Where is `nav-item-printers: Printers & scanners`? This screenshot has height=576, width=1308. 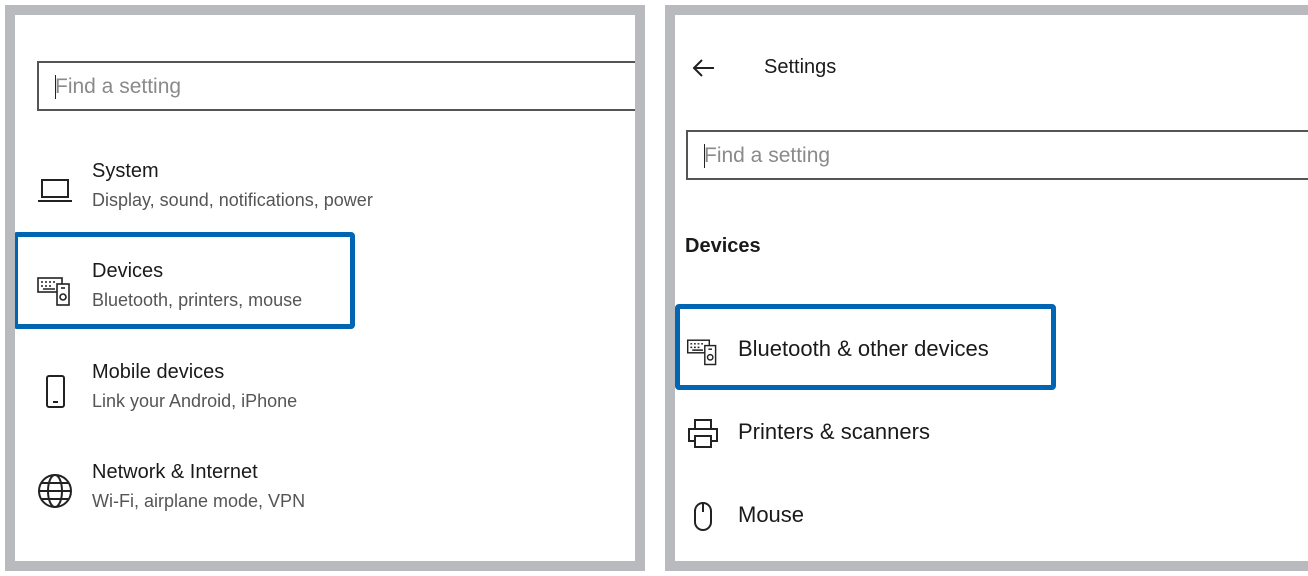
nav-item-printers: Printers & scanners is located at coordinates (985, 436).